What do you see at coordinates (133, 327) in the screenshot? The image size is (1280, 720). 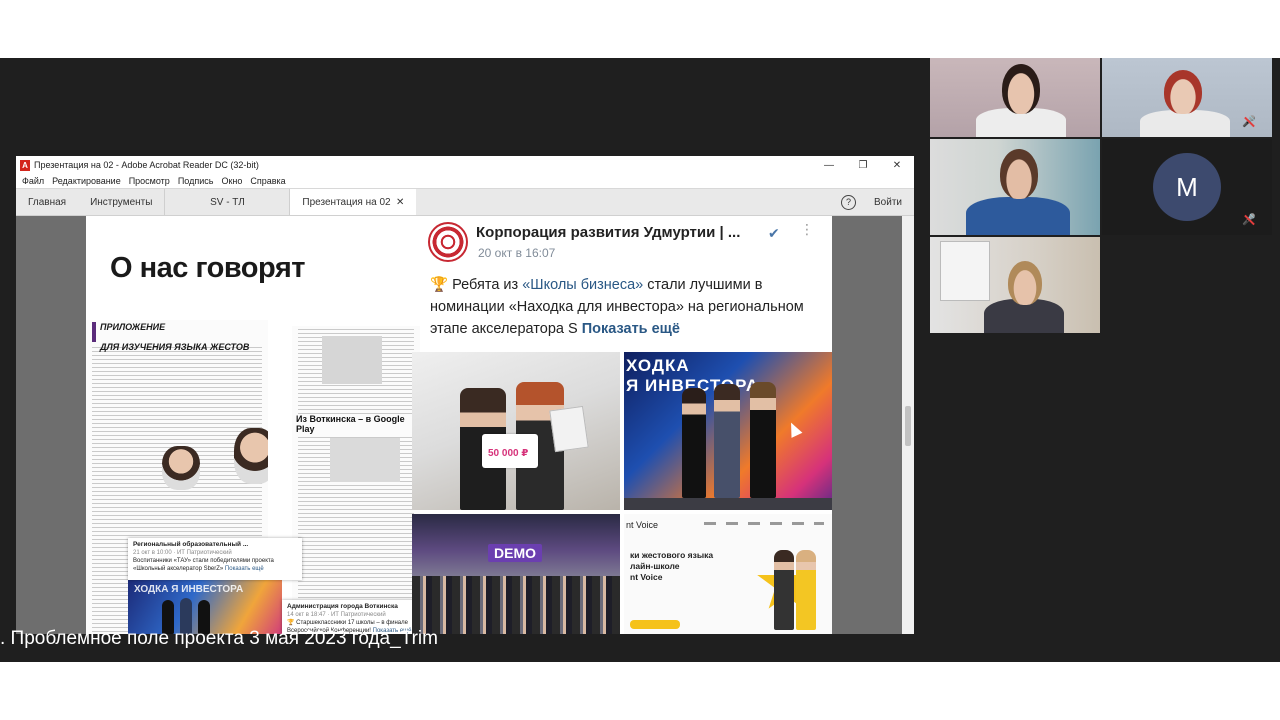 I see `newspaper-header-line1: ПРИЛОЖЕНИЕ` at bounding box center [133, 327].